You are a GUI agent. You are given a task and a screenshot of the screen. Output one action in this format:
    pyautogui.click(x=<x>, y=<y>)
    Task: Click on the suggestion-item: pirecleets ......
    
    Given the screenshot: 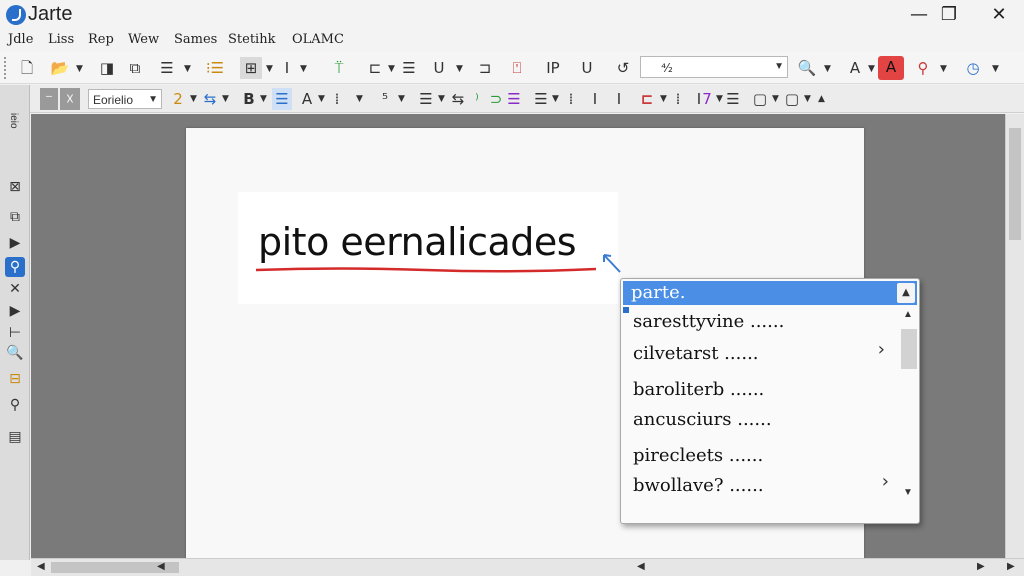 What is the action you would take?
    pyautogui.click(x=698, y=455)
    